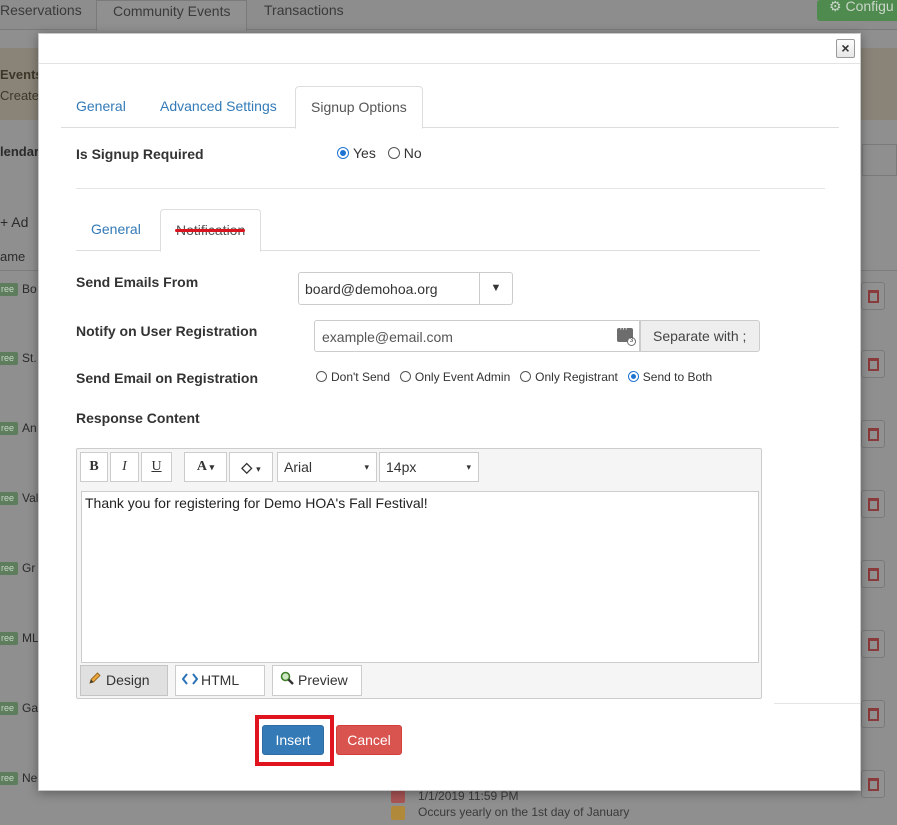 The height and width of the screenshot is (825, 897). Describe the element at coordinates (49, 15) in the screenshot. I see `bg-tab-reservations: Reservations` at that location.